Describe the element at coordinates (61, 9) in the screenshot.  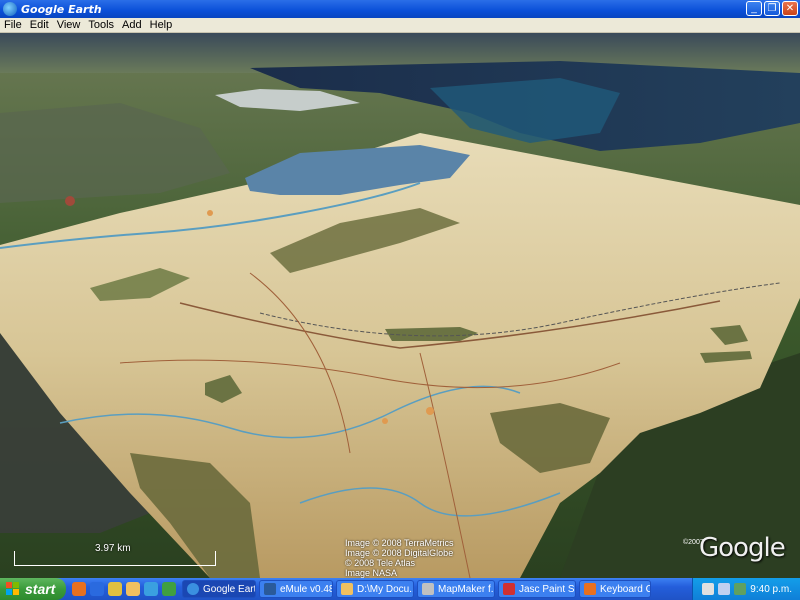
I see `window-title: Google Earth` at that location.